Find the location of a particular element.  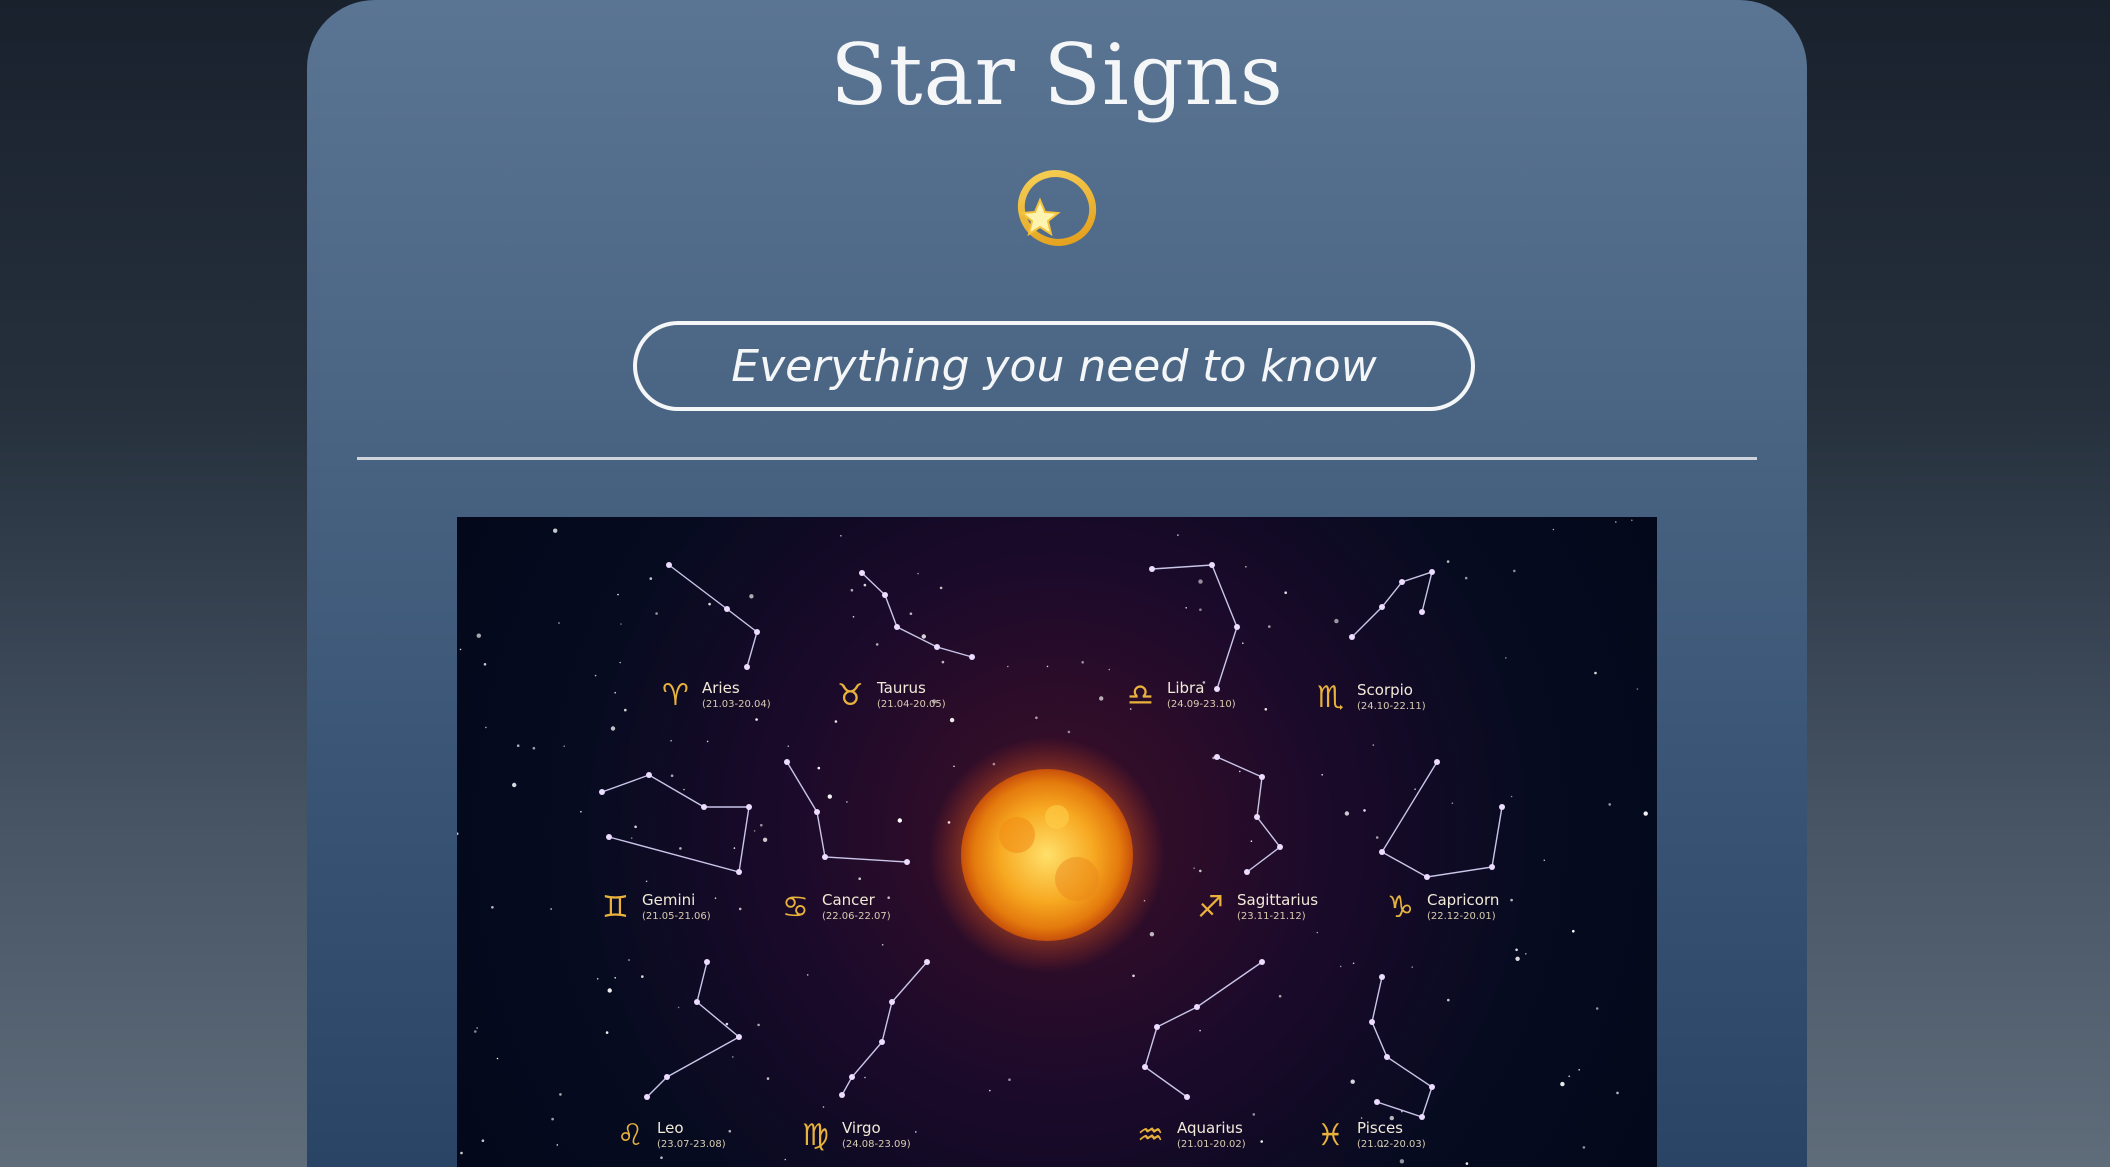

sun-spot is located at coordinates (1017, 835).